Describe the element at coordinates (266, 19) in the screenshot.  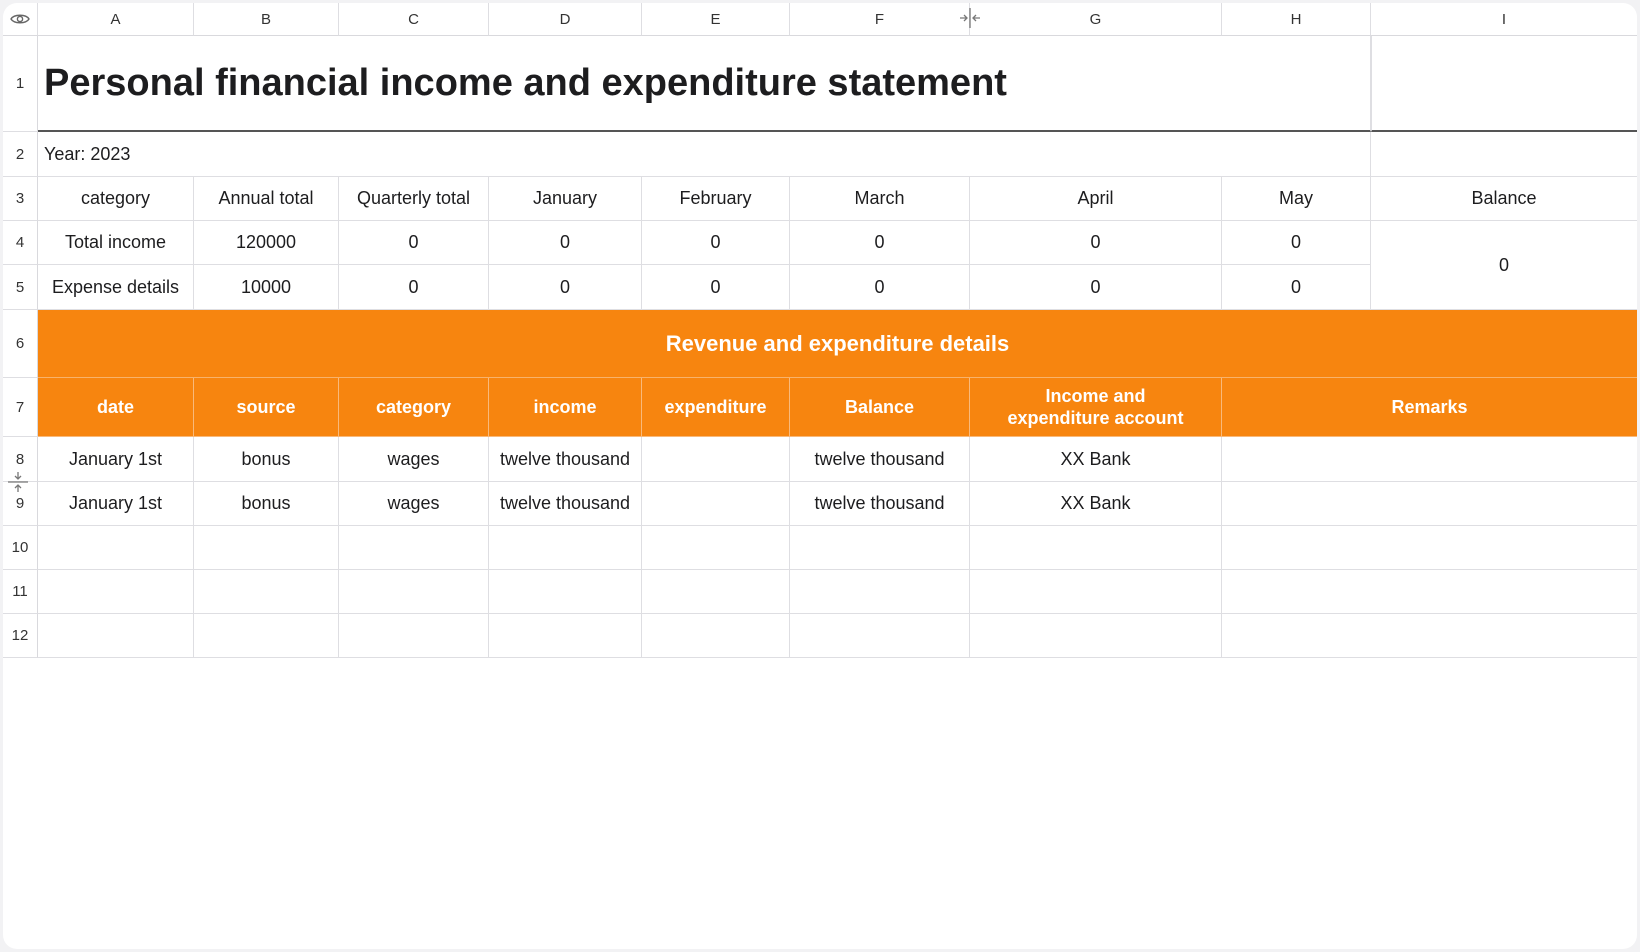
I see `column-header-b: B` at that location.